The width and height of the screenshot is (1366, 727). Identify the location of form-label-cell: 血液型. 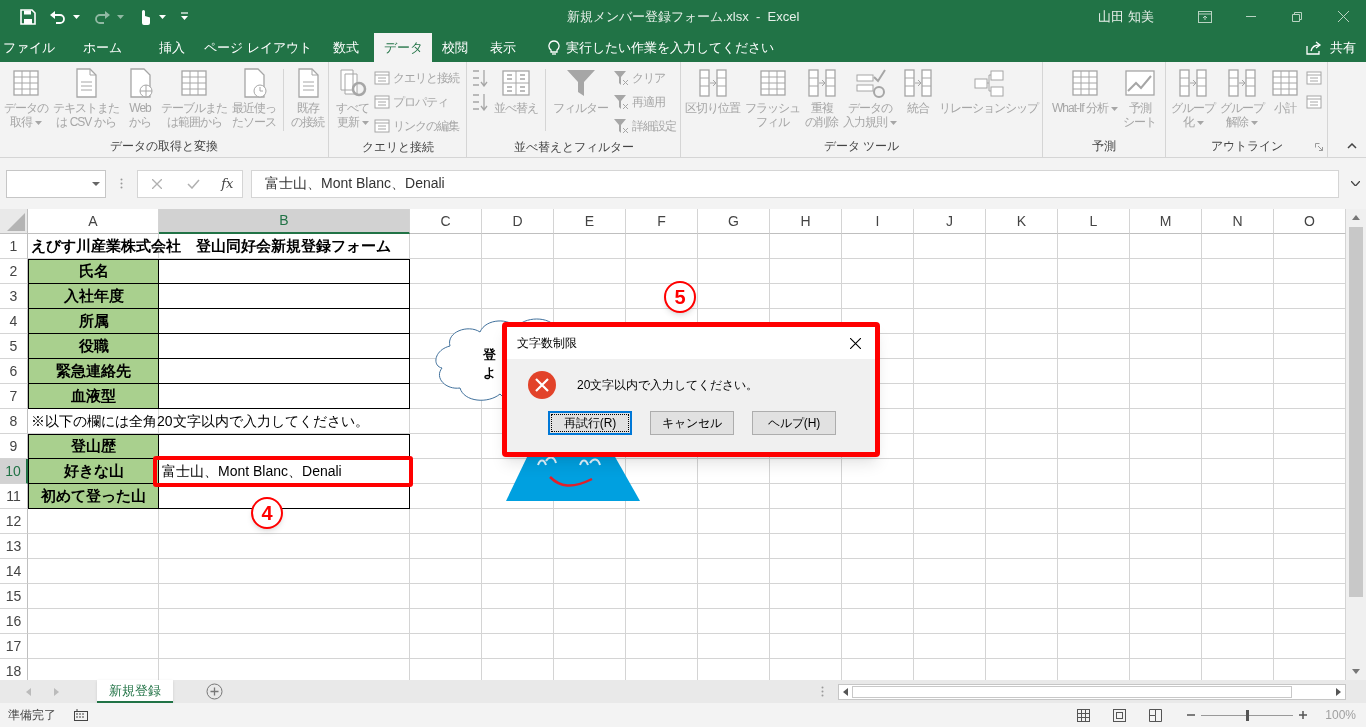
(93, 396).